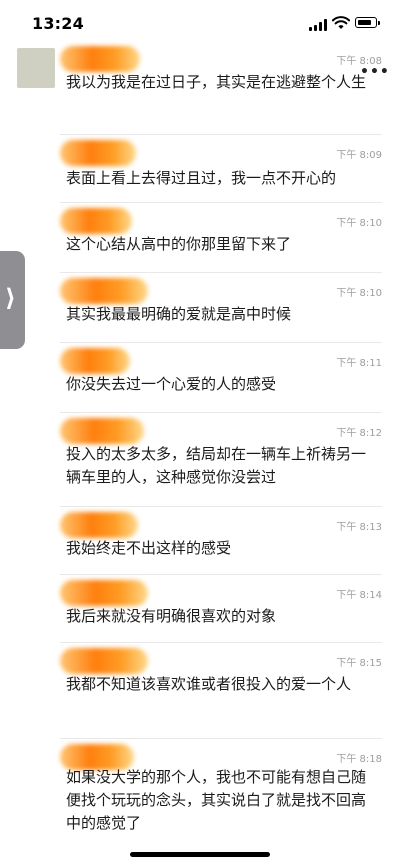  I want to click on message-time: 下午 8:15, so click(359, 663).